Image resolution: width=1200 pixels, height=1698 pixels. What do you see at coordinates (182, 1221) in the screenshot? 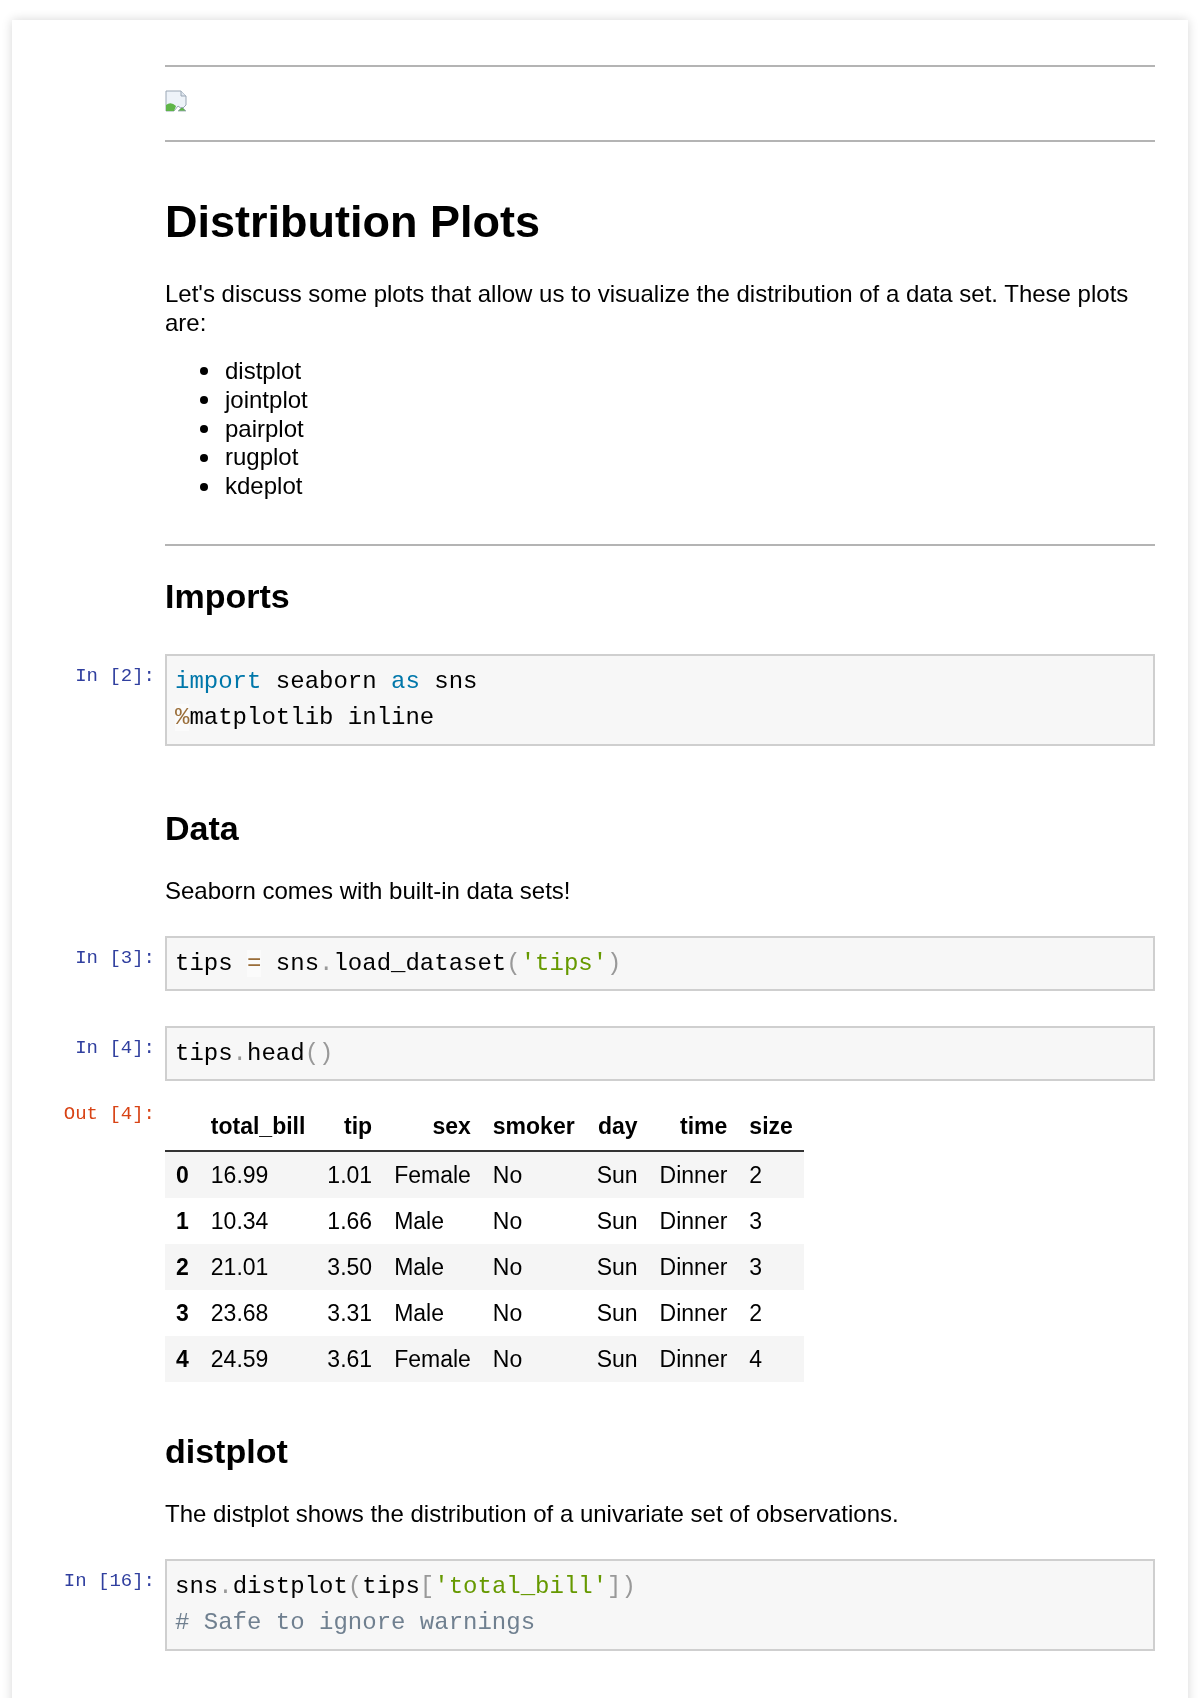
I see `row-index: 1` at bounding box center [182, 1221].